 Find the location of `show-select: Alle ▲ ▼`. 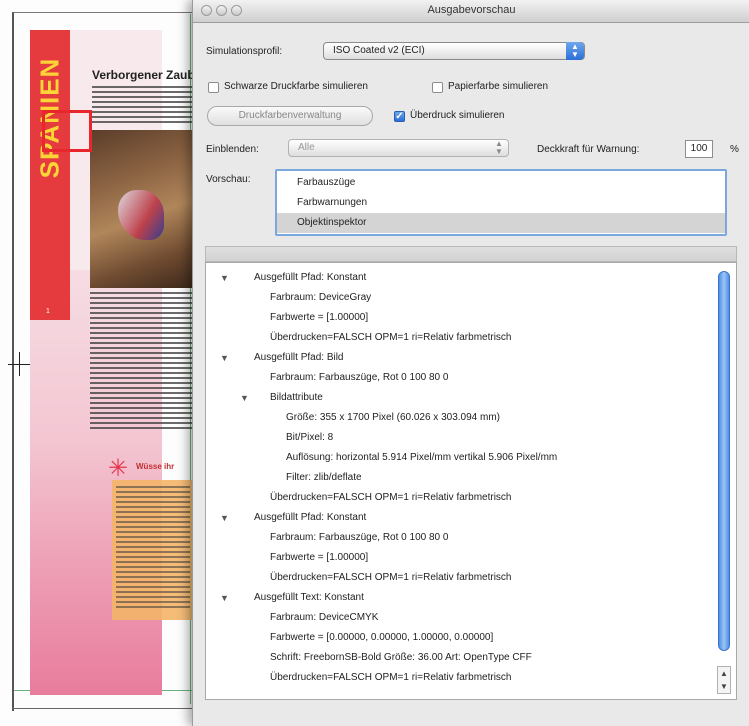

show-select: Alle ▲ ▼ is located at coordinates (398, 148).